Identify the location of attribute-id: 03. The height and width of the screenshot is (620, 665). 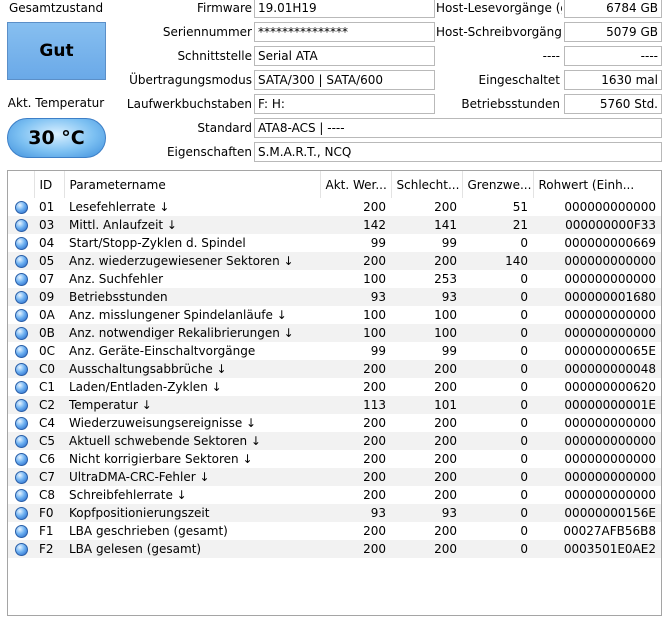
(49, 225).